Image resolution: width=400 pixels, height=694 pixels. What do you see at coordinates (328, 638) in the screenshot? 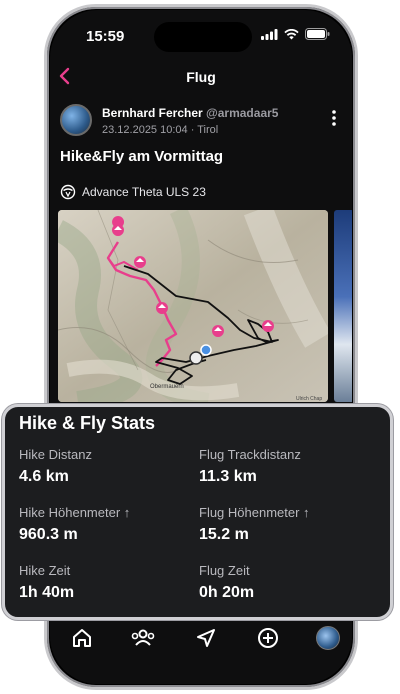
I see `profile-avatar` at bounding box center [328, 638].